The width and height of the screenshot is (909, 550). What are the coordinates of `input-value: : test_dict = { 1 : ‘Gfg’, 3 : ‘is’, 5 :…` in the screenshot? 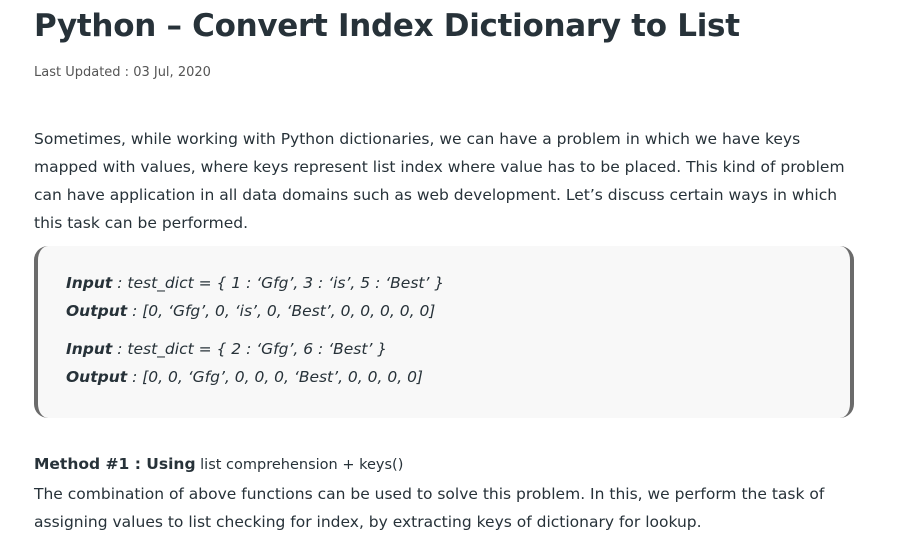 It's located at (278, 283).